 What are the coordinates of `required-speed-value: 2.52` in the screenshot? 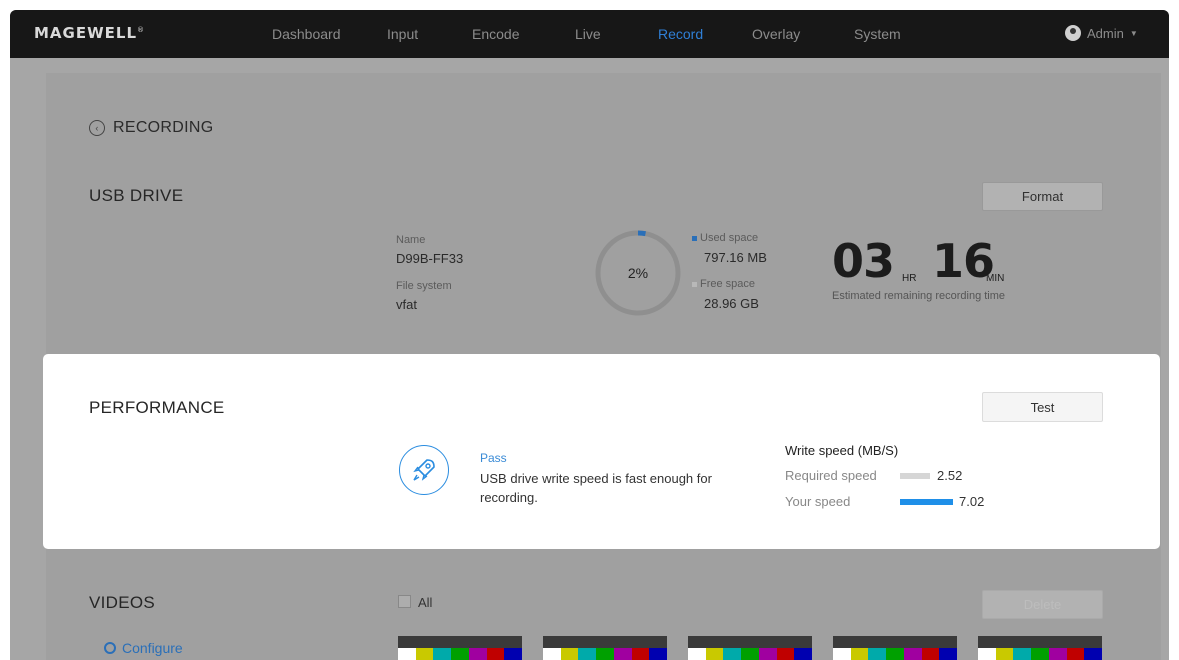 It's located at (950, 475).